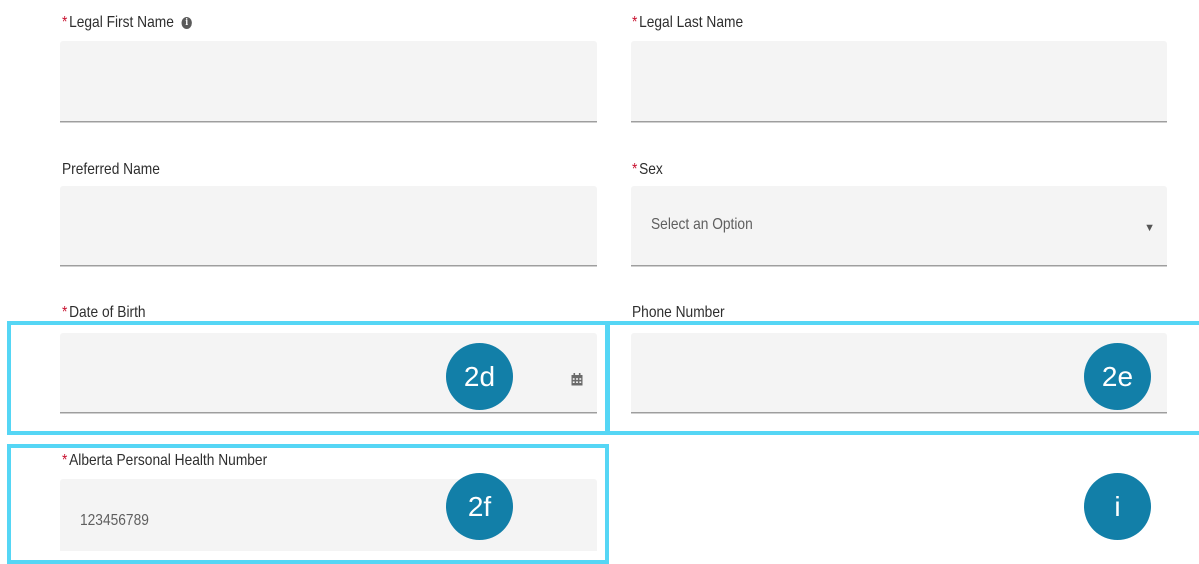  I want to click on highlight-box-2f, so click(308, 504).